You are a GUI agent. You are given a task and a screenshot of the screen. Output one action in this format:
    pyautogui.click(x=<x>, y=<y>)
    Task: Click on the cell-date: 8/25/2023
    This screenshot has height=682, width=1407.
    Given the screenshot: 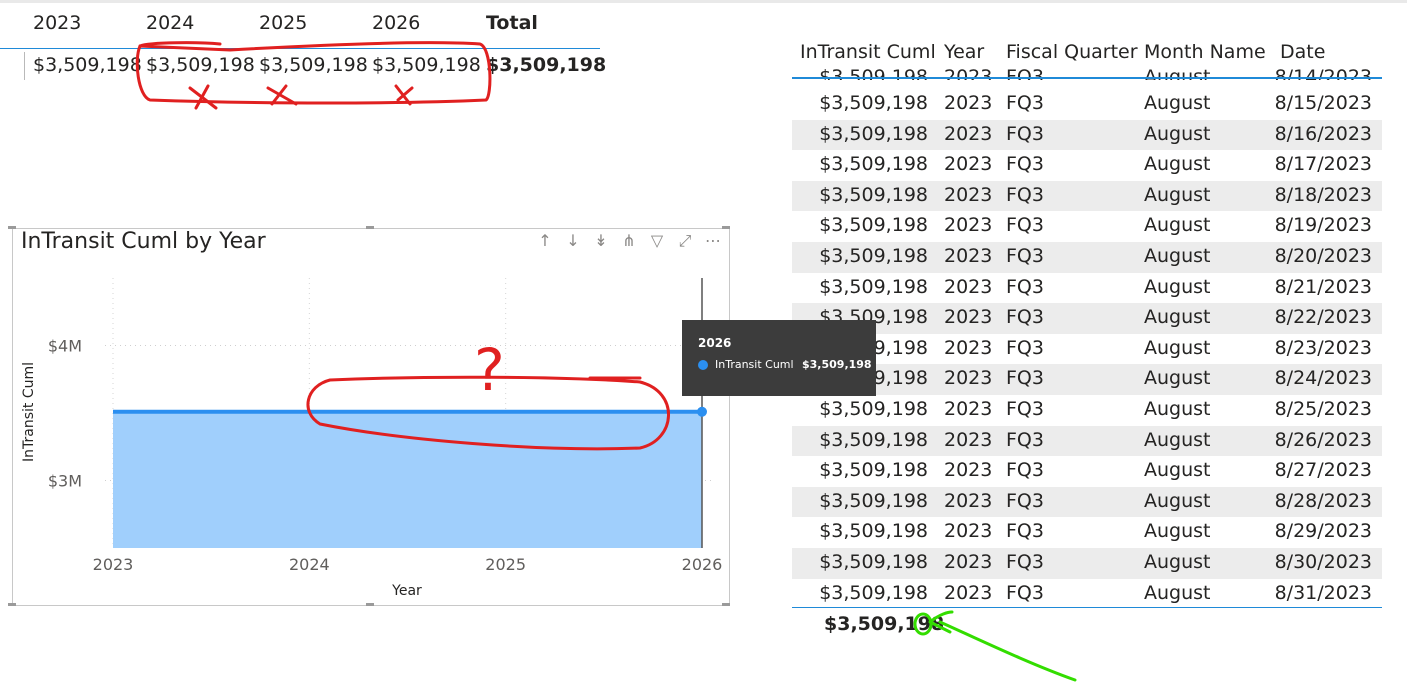 What is the action you would take?
    pyautogui.click(x=1323, y=409)
    